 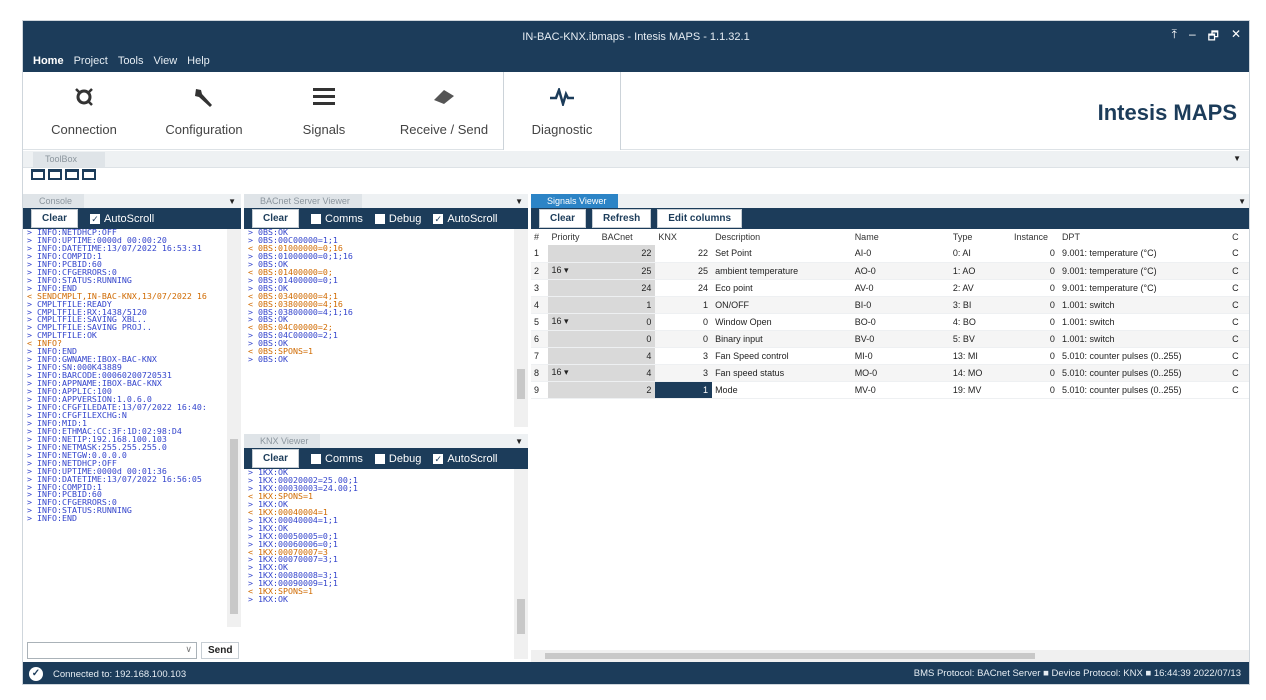 I want to click on cell-desc: Eco point, so click(x=782, y=288).